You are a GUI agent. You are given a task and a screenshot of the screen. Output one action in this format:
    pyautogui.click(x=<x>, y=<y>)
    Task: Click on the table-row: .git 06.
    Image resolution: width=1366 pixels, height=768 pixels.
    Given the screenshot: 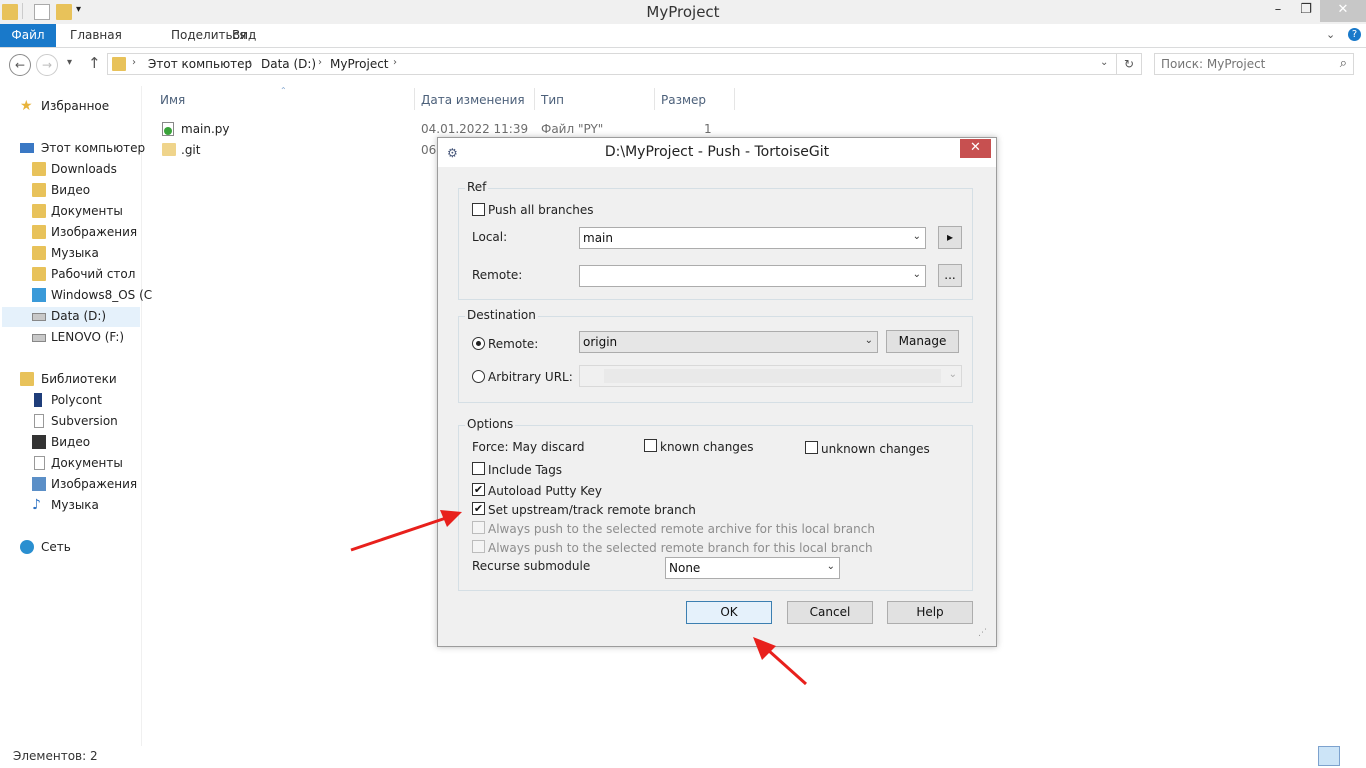 What is the action you would take?
    pyautogui.click(x=300, y=150)
    